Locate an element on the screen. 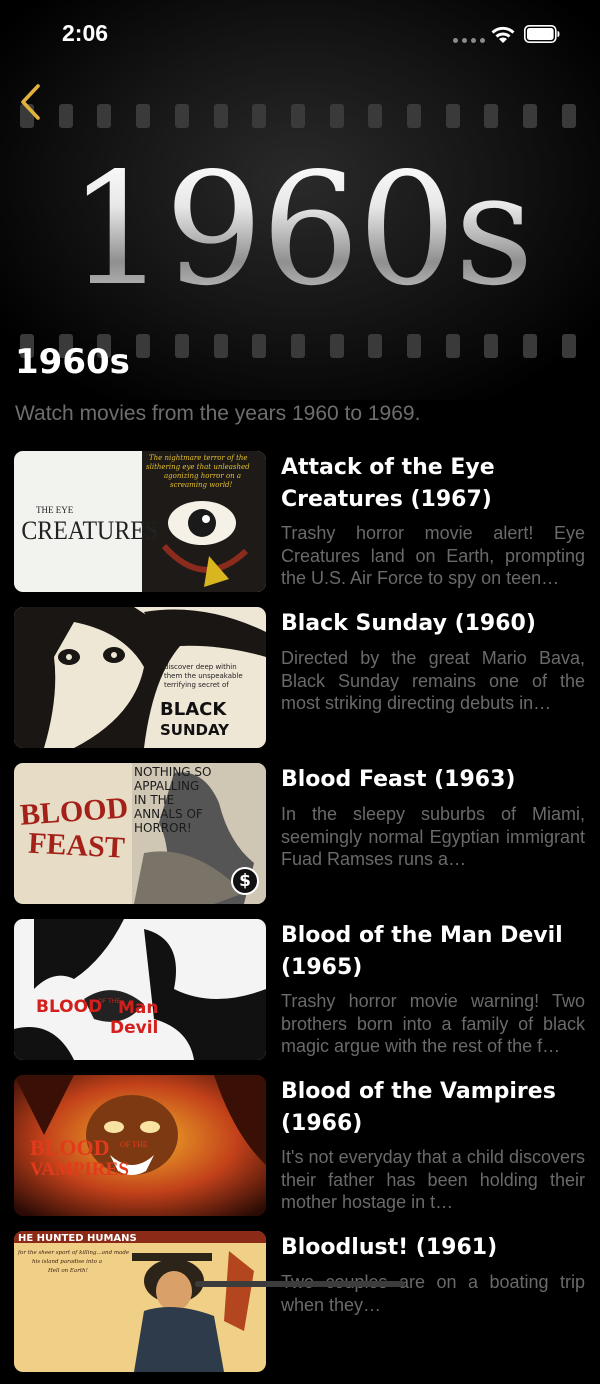  poster-text: BLACK is located at coordinates (193, 709).